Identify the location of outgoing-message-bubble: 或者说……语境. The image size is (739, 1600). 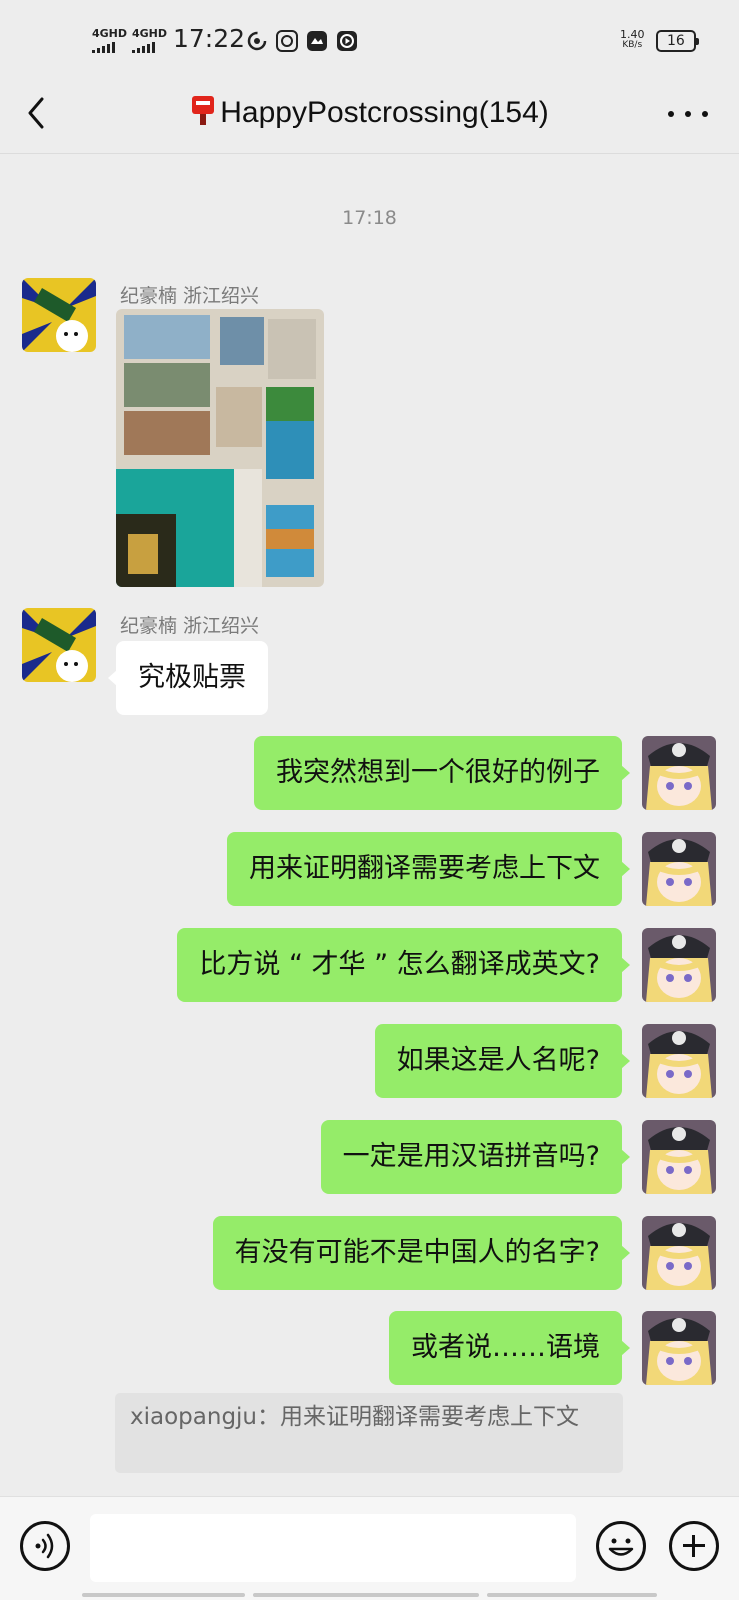
(509, 1348).